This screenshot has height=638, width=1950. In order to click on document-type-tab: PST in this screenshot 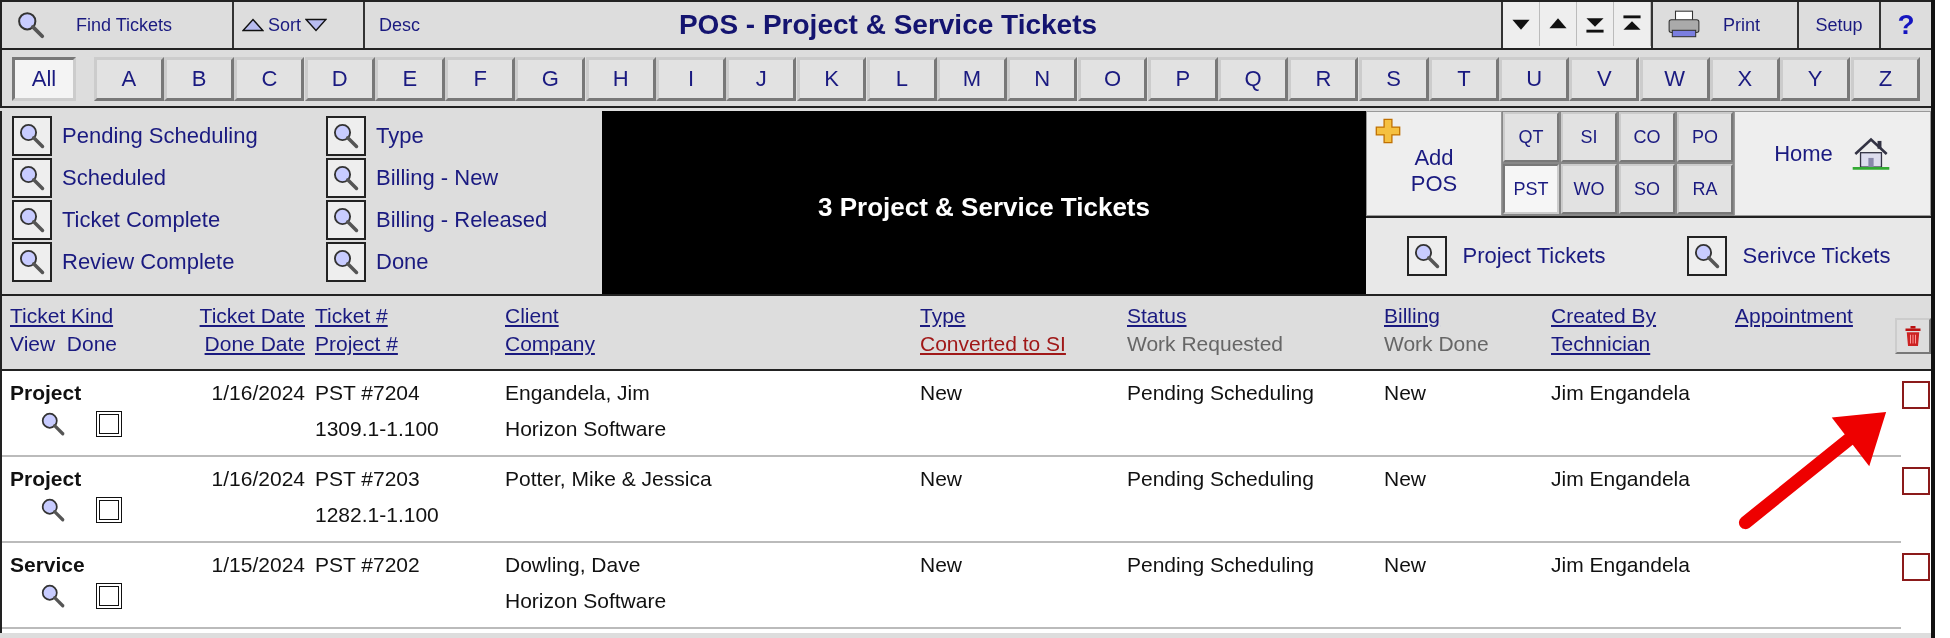, I will do `click(1531, 189)`.